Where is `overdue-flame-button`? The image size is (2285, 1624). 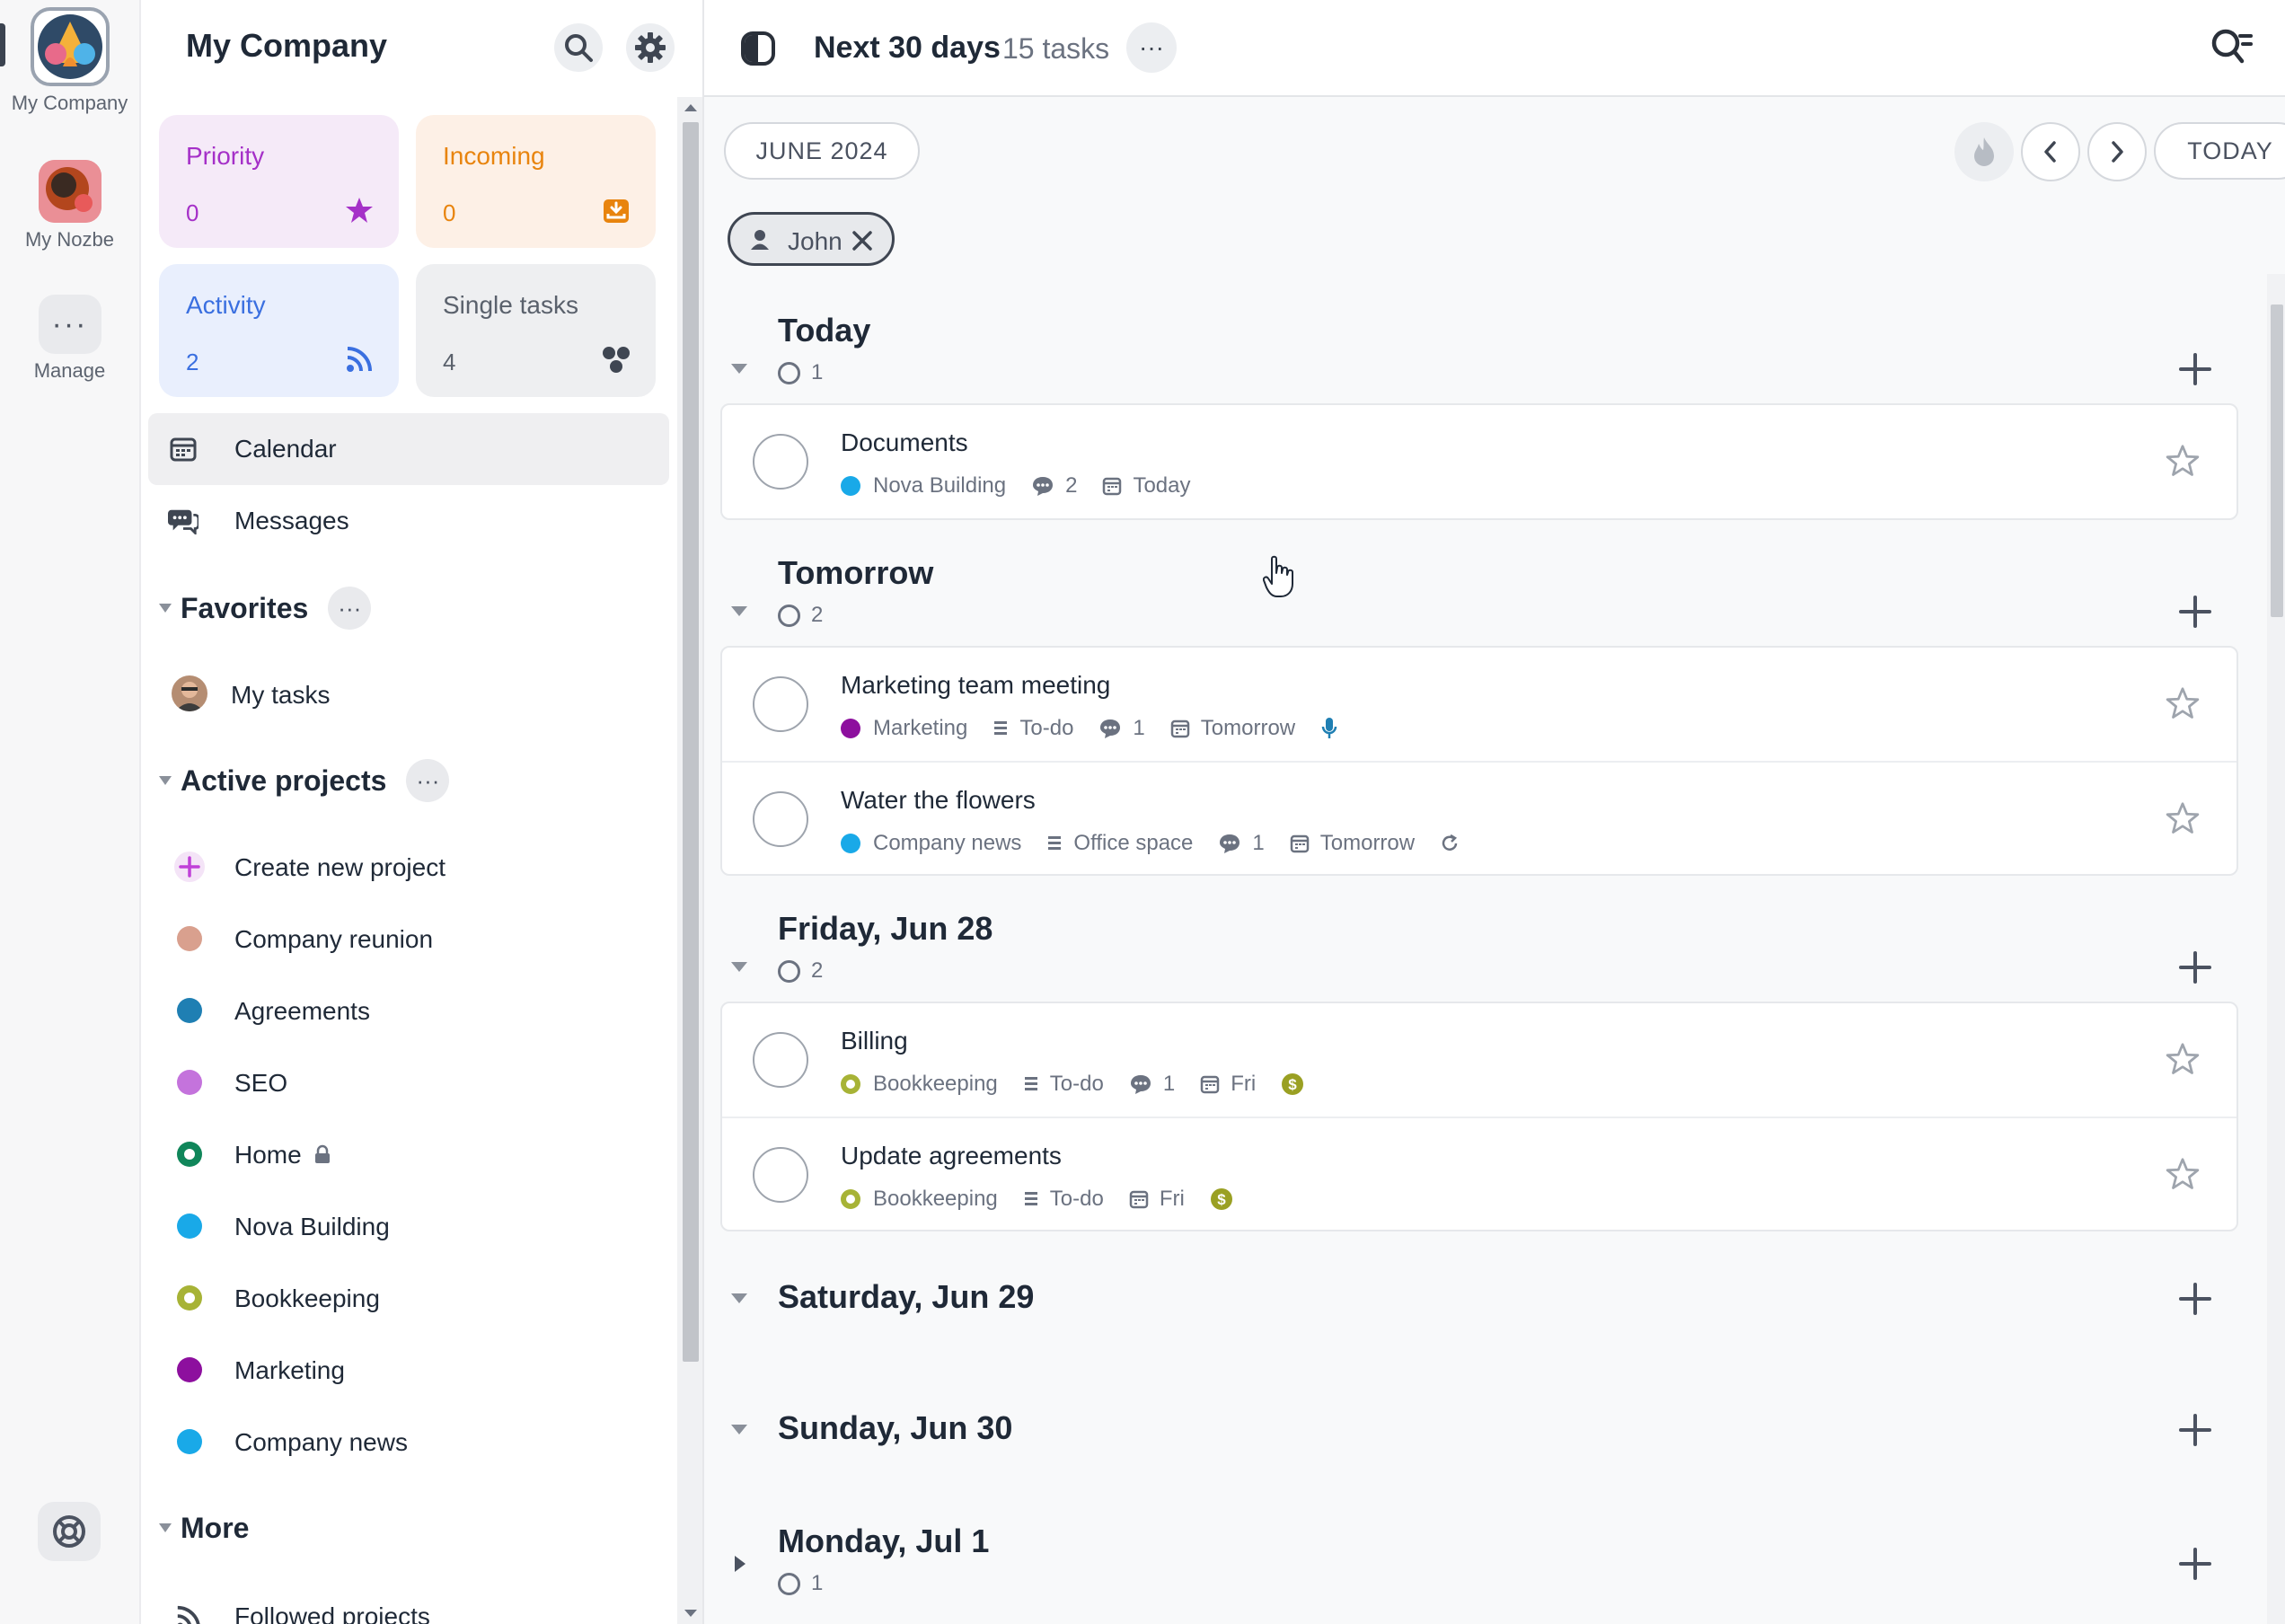 overdue-flame-button is located at coordinates (1984, 151).